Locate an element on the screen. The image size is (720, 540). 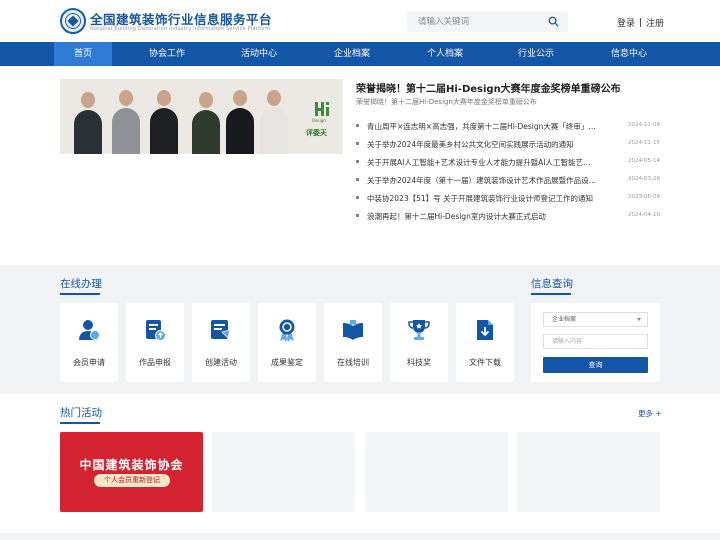
news-subline: 荣誉揭晓！第十二届Hi-Design大赛年度金奖榜单重磅公布 is located at coordinates (446, 102).